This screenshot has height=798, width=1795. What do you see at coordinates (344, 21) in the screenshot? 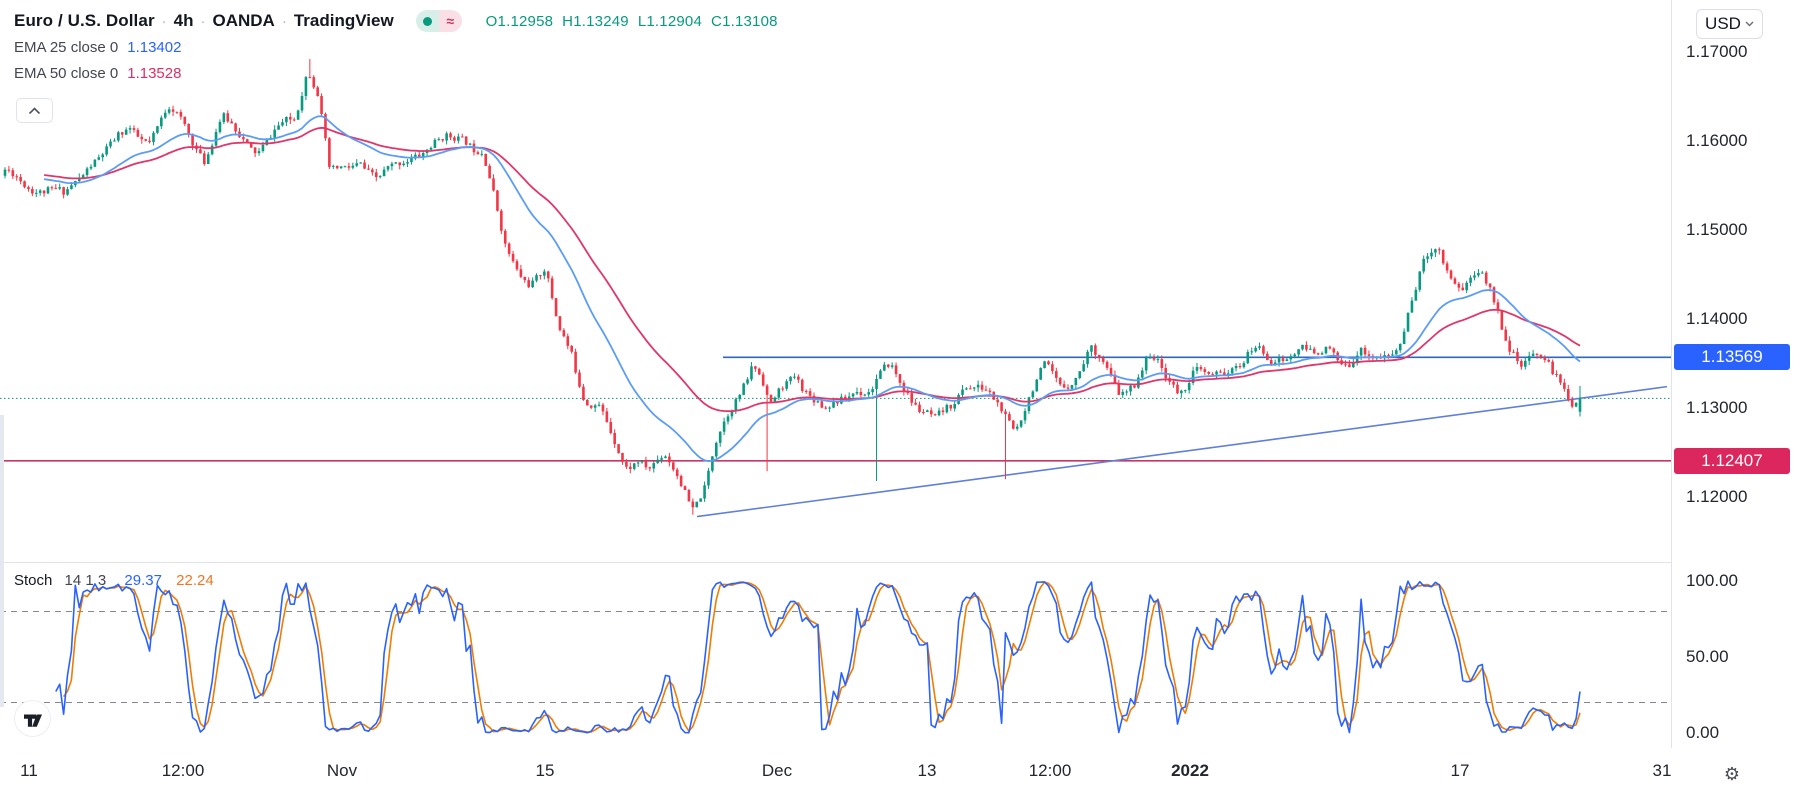
I see `platform-label: TradingView` at bounding box center [344, 21].